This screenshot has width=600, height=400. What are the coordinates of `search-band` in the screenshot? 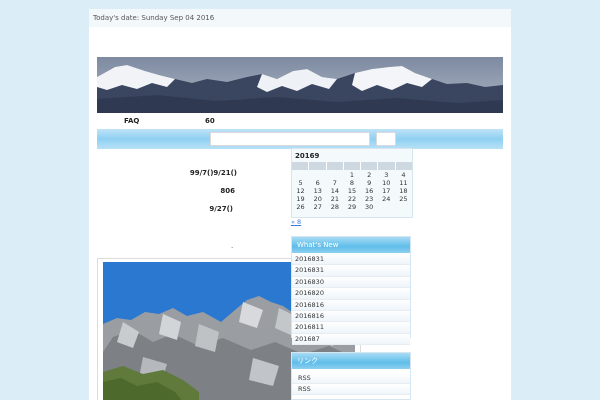 It's located at (300, 139).